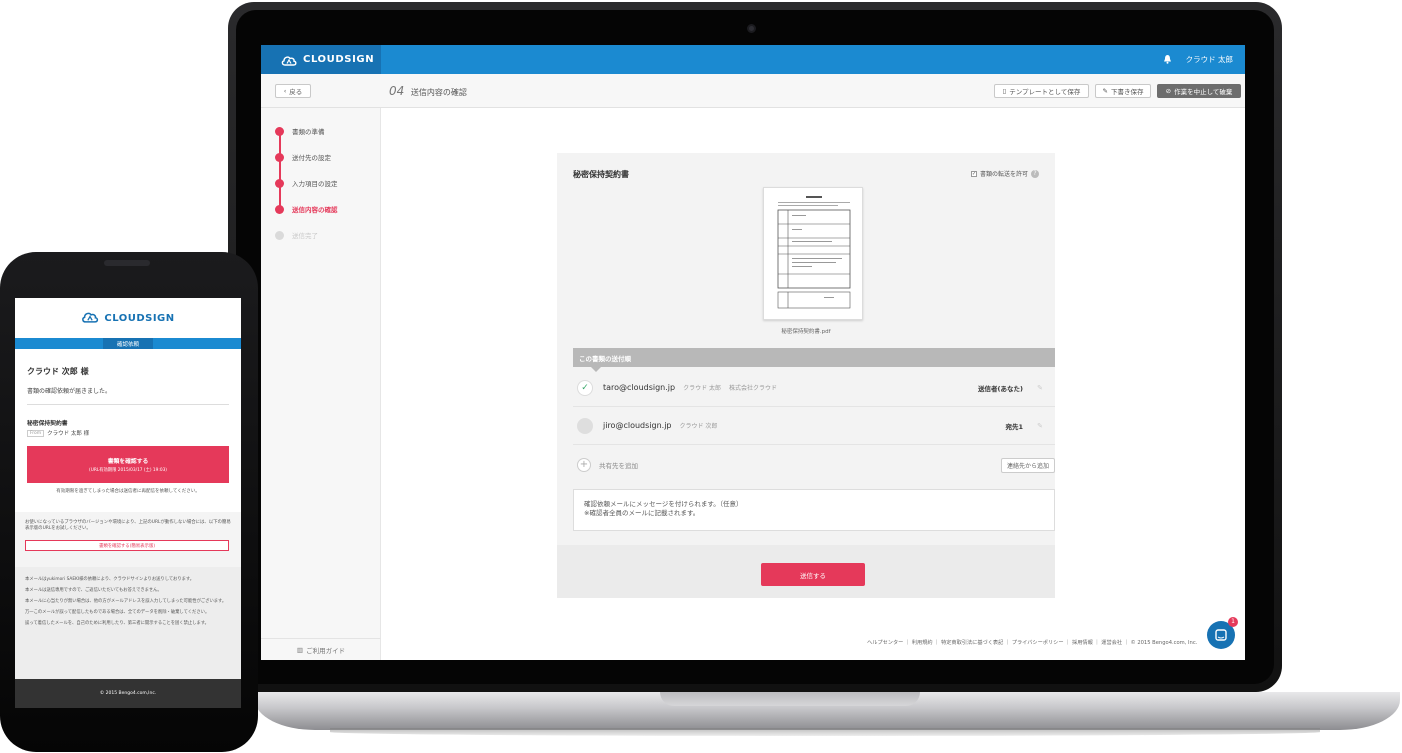 This screenshot has height=753, width=1402. What do you see at coordinates (1014, 426) in the screenshot?
I see `recipient-role: 宛先1` at bounding box center [1014, 426].